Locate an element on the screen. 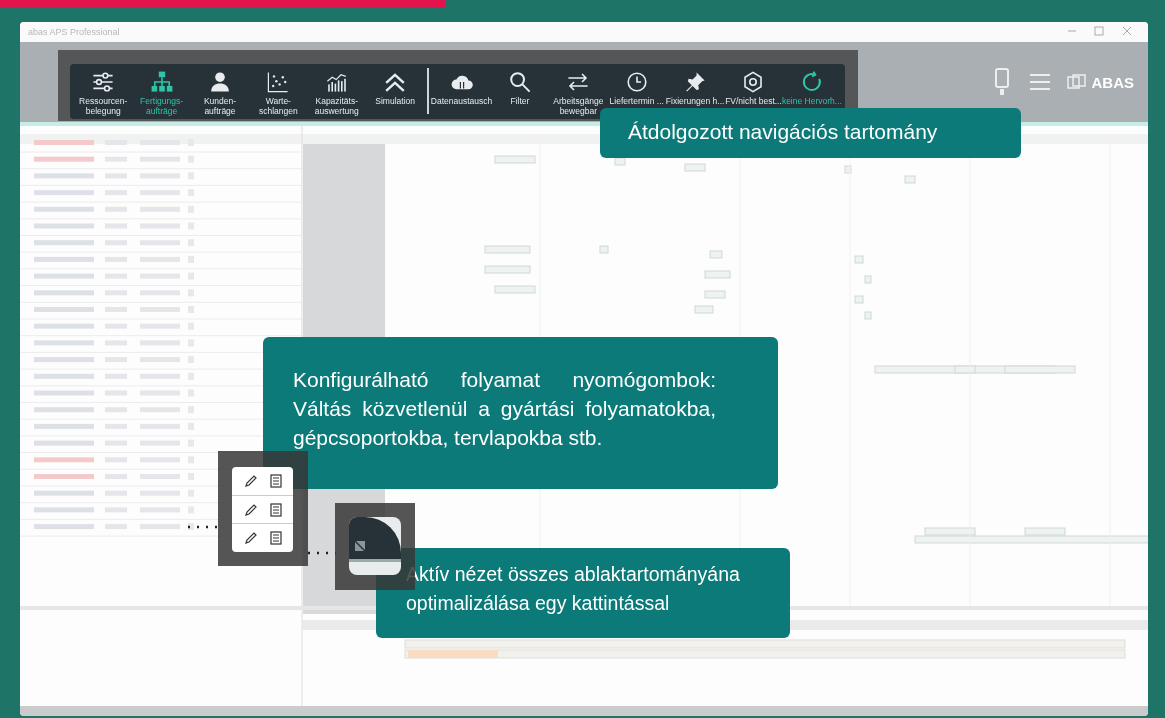 The height and width of the screenshot is (718, 1165). toolbar-button: Warte- schlangen is located at coordinates (278, 93).